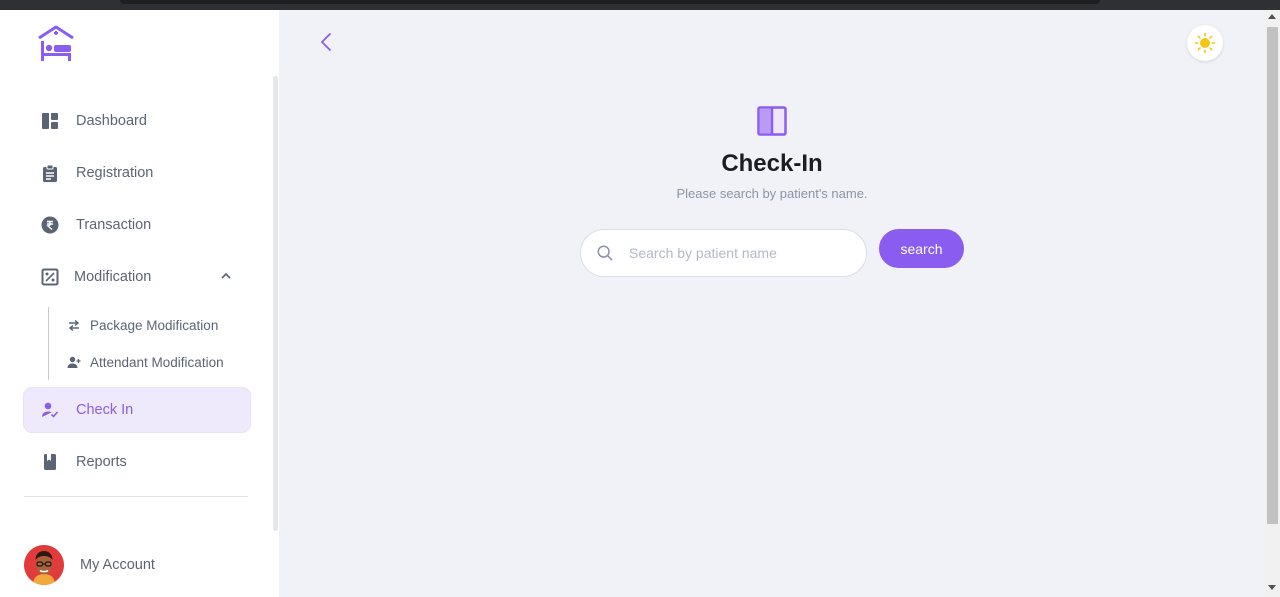 Image resolution: width=1280 pixels, height=597 pixels. What do you see at coordinates (115, 173) in the screenshot?
I see `sidebar-item-label: Registration` at bounding box center [115, 173].